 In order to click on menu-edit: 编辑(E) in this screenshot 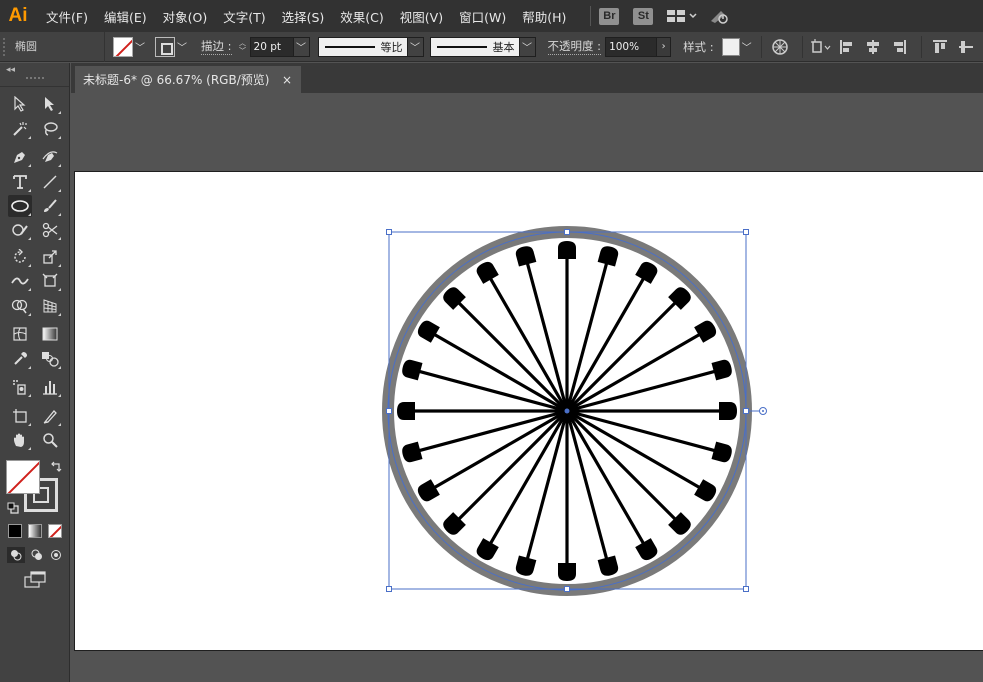, I will do `click(125, 16)`.